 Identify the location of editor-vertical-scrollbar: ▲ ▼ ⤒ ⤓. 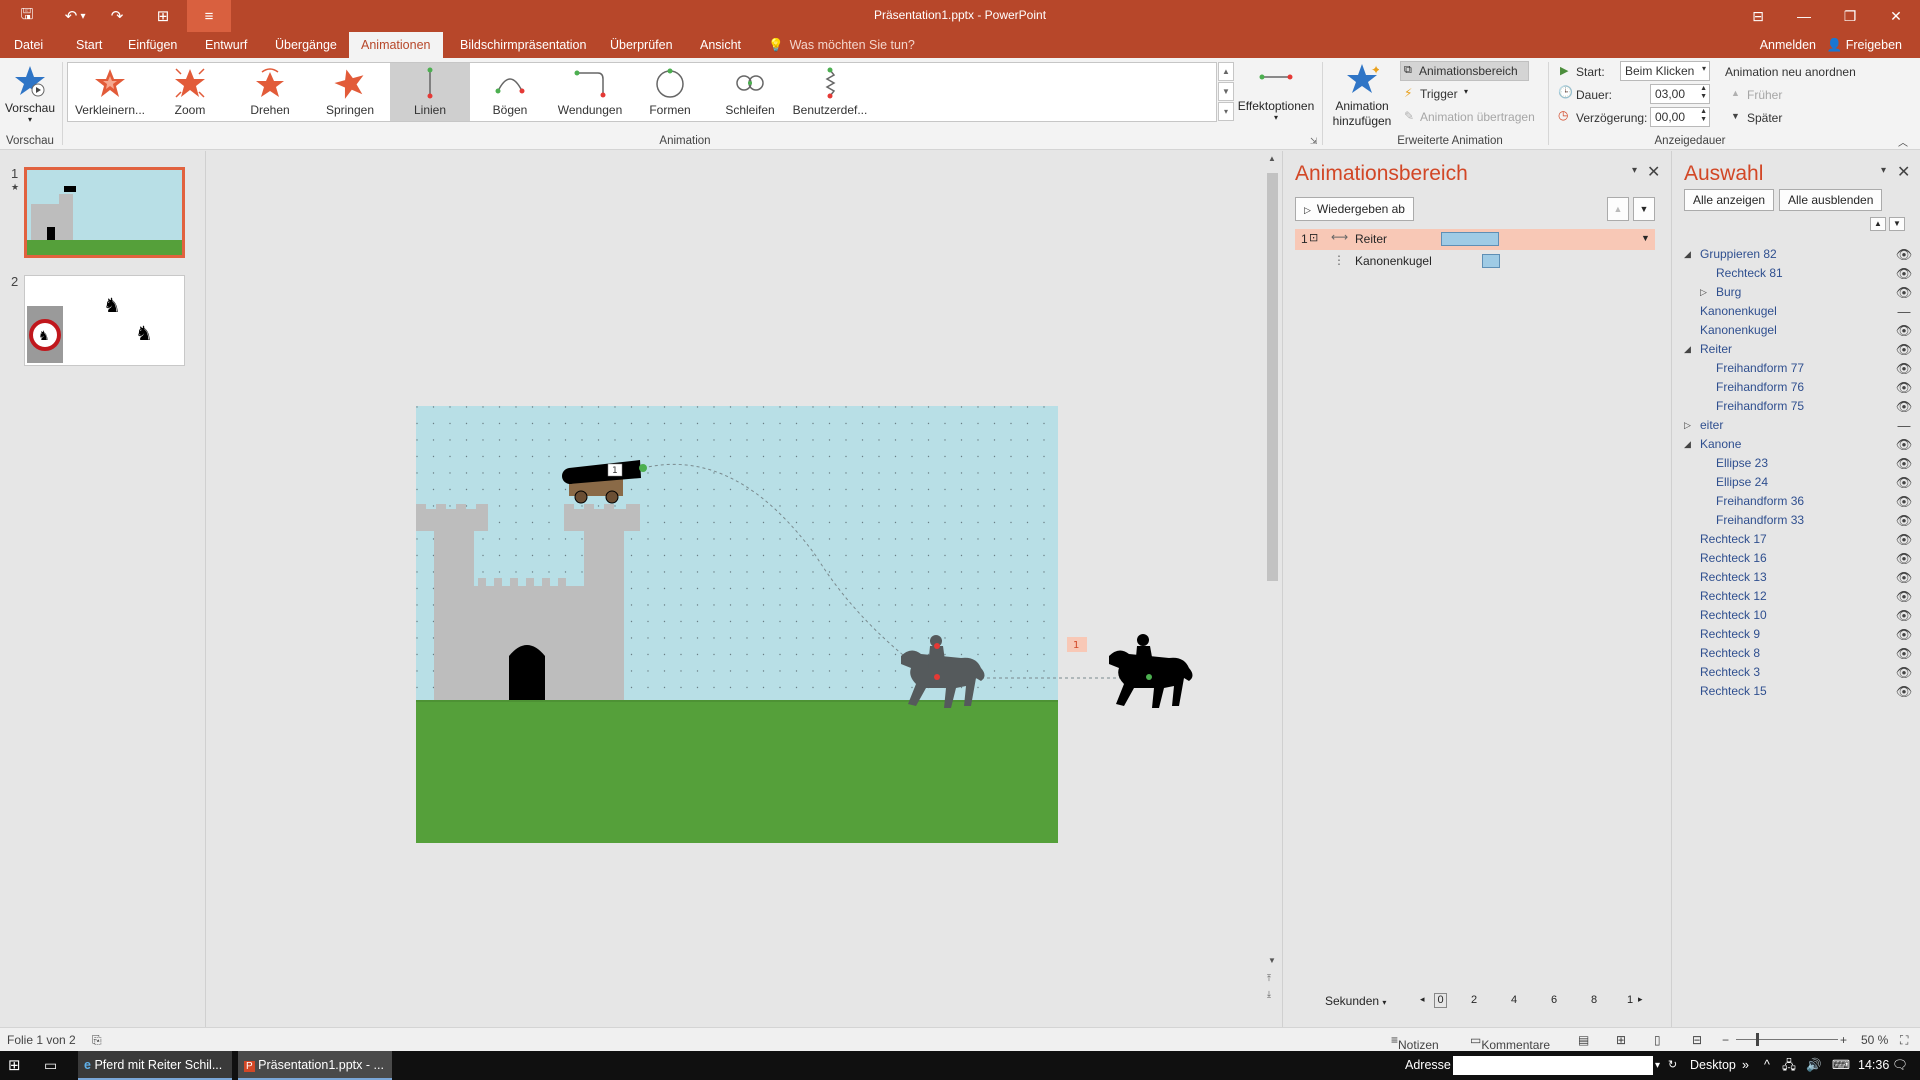
(1272, 578).